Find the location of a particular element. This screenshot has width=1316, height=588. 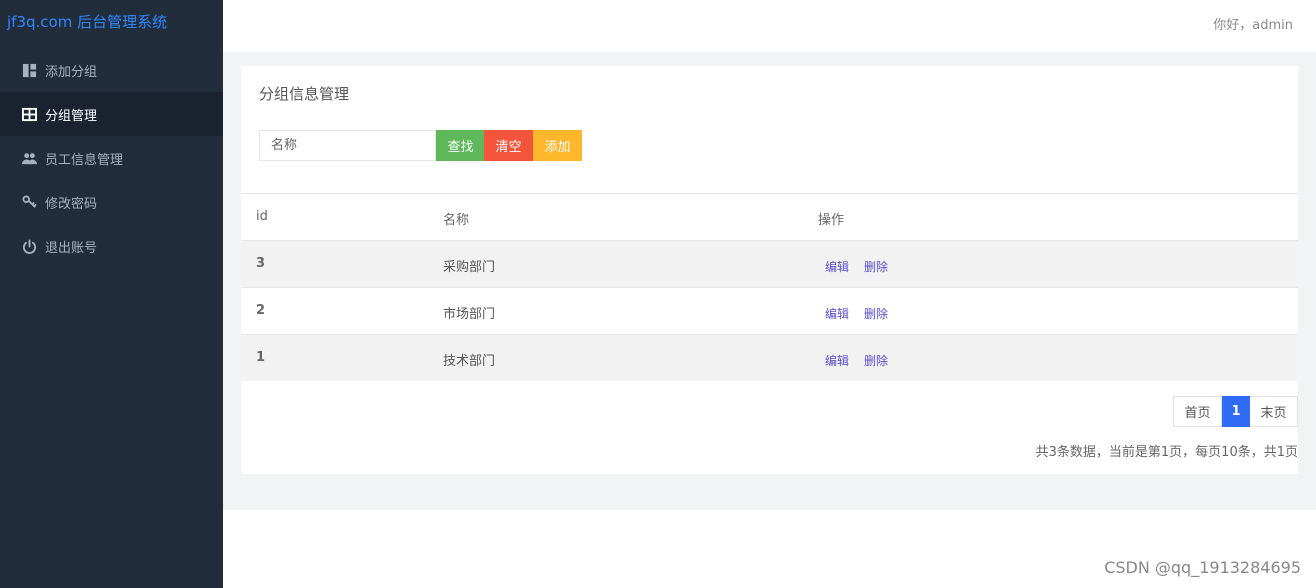

row-id: 3 is located at coordinates (261, 263).